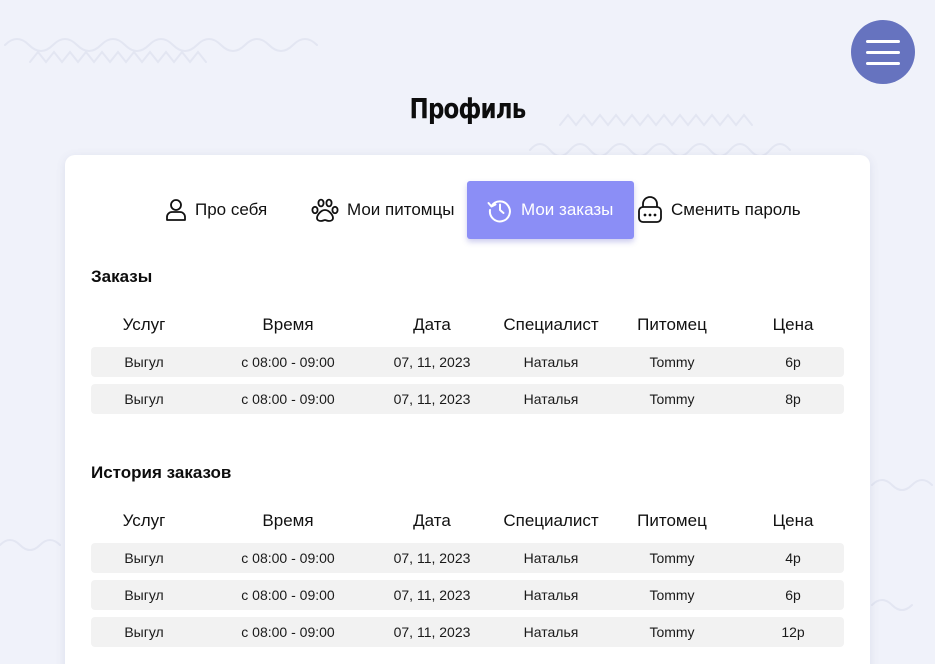  What do you see at coordinates (467, 326) in the screenshot?
I see `orders-header: Услуг Время Дата Специалист Питомец Цена` at bounding box center [467, 326].